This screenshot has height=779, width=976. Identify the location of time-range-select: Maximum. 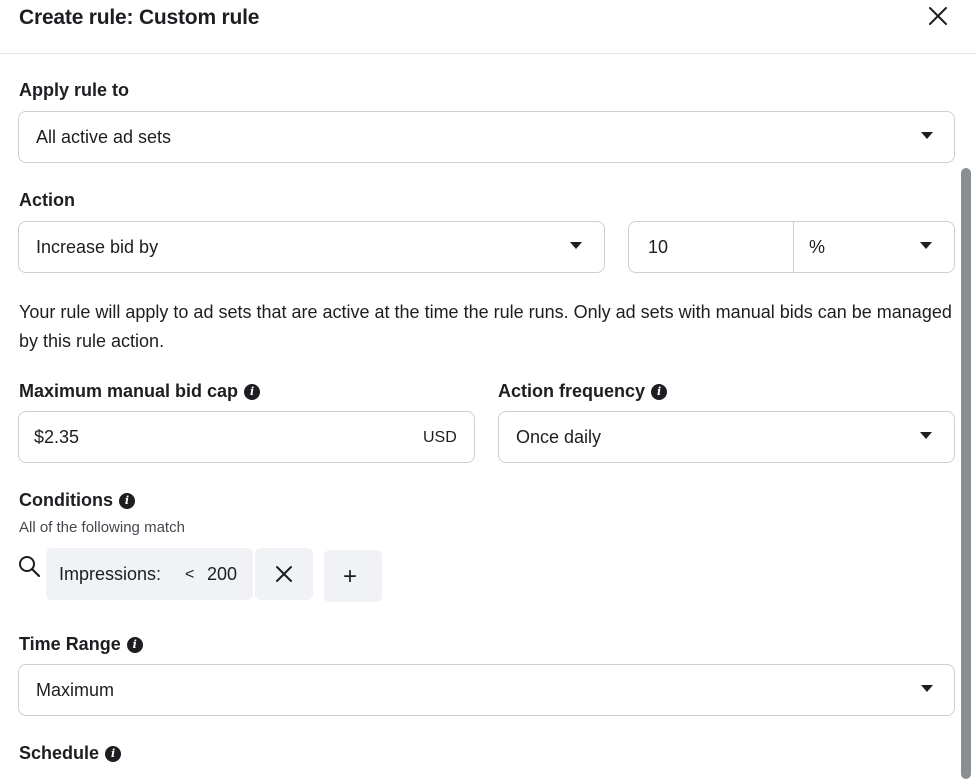
(486, 690).